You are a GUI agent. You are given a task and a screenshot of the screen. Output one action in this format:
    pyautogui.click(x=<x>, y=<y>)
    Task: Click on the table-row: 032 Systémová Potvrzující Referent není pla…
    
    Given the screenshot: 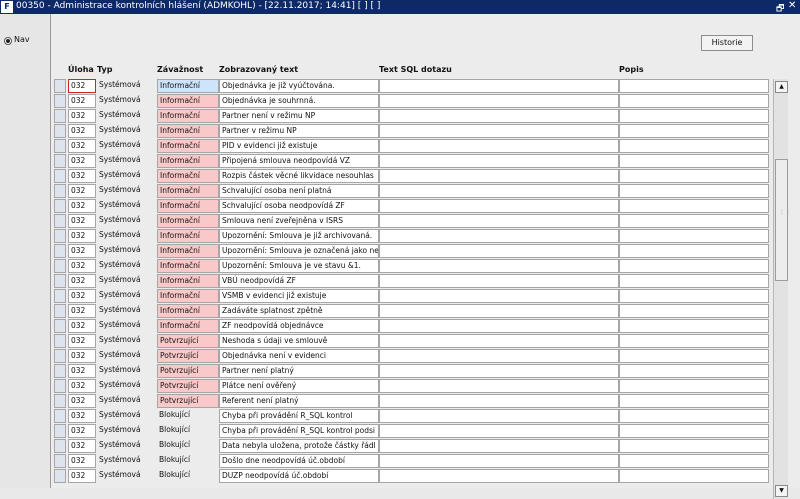 What is the action you would take?
    pyautogui.click(x=411, y=401)
    